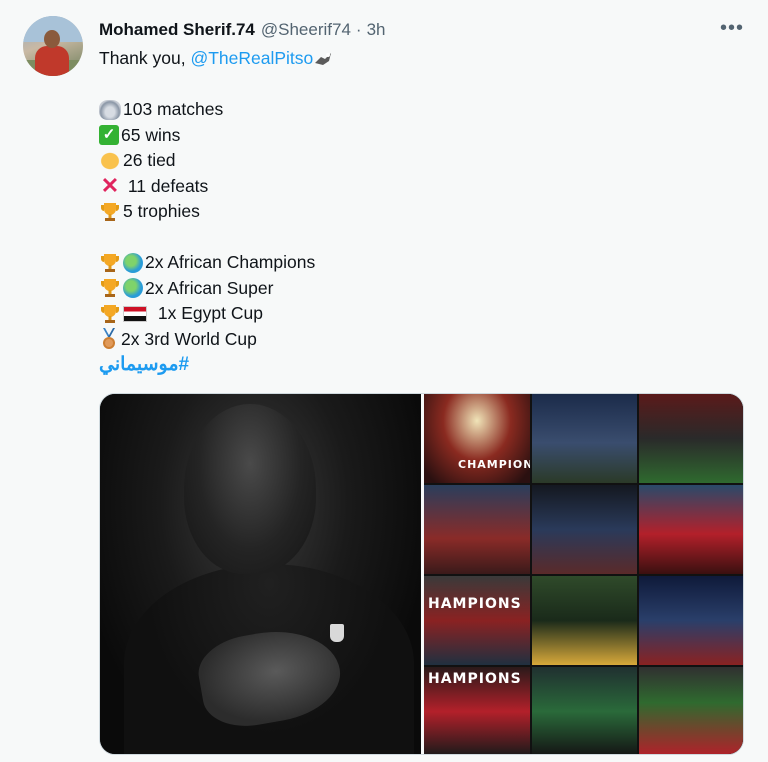  I want to click on thank-prefix: Thank you,, so click(145, 58).